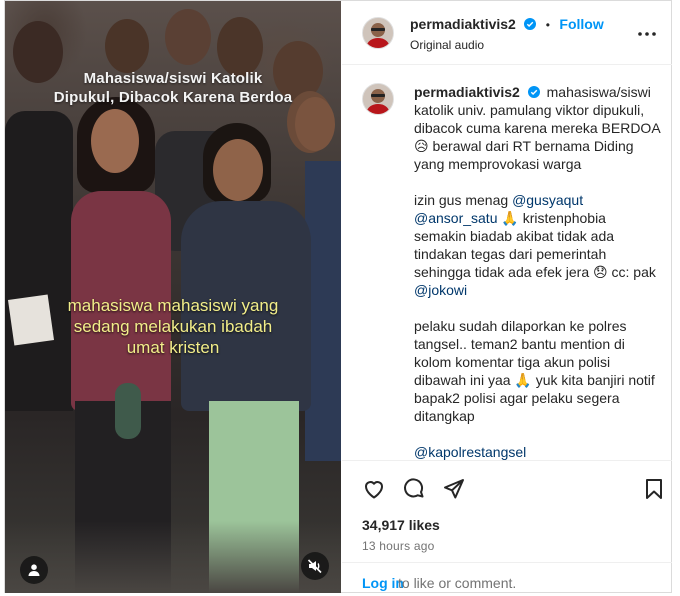 This screenshot has width=680, height=596. Describe the element at coordinates (173, 78) in the screenshot. I see `video-title-line: Mahasiswa/siswi Katolik` at that location.